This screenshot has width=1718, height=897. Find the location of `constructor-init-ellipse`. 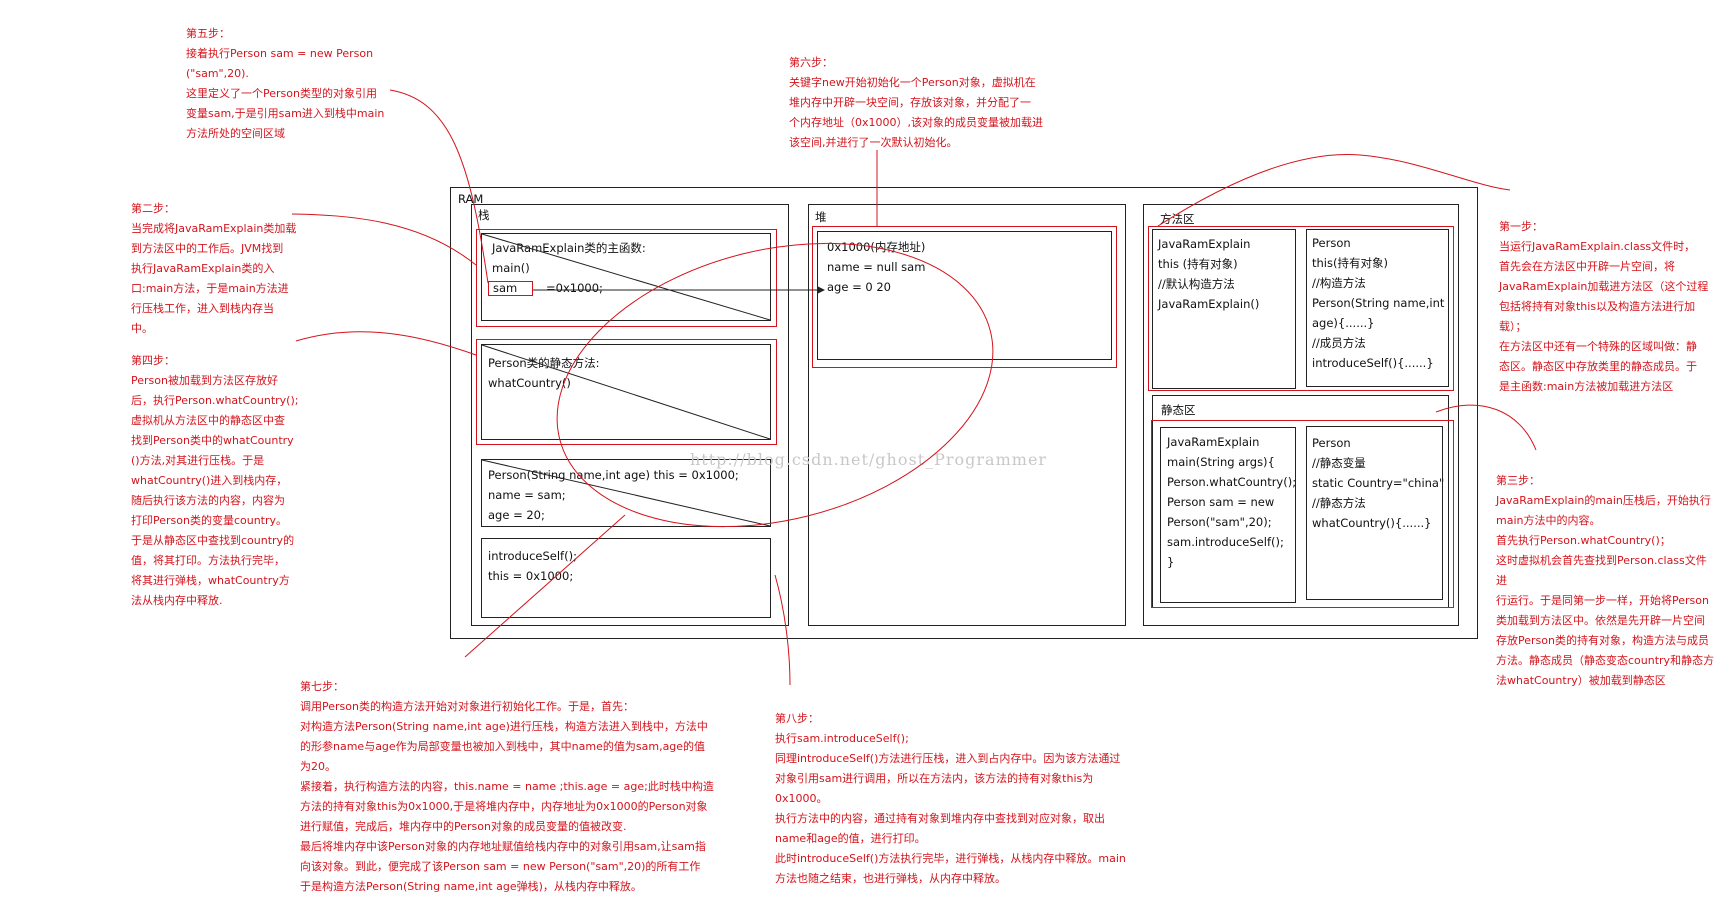

constructor-init-ellipse is located at coordinates (775, 385).